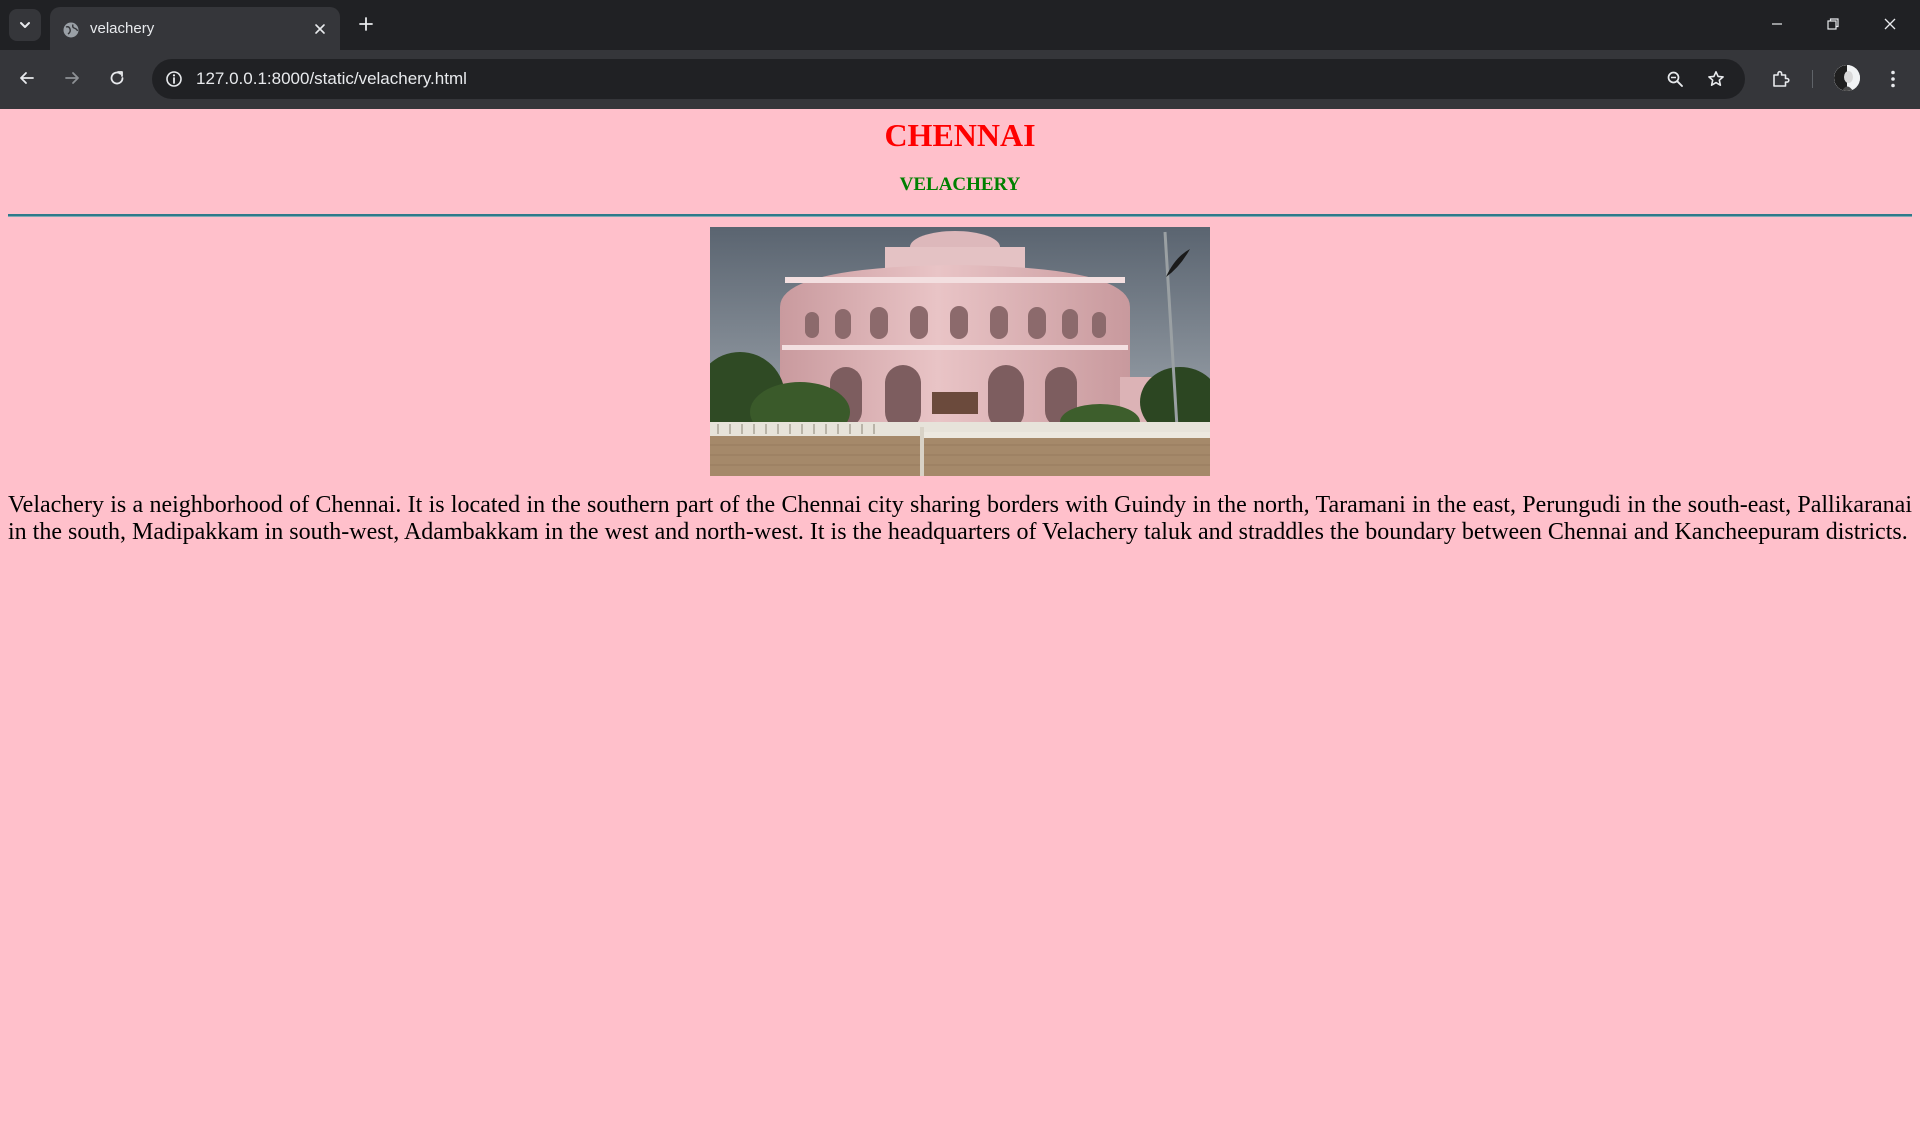 This screenshot has width=1920, height=1140. I want to click on bookmark-button, so click(1716, 79).